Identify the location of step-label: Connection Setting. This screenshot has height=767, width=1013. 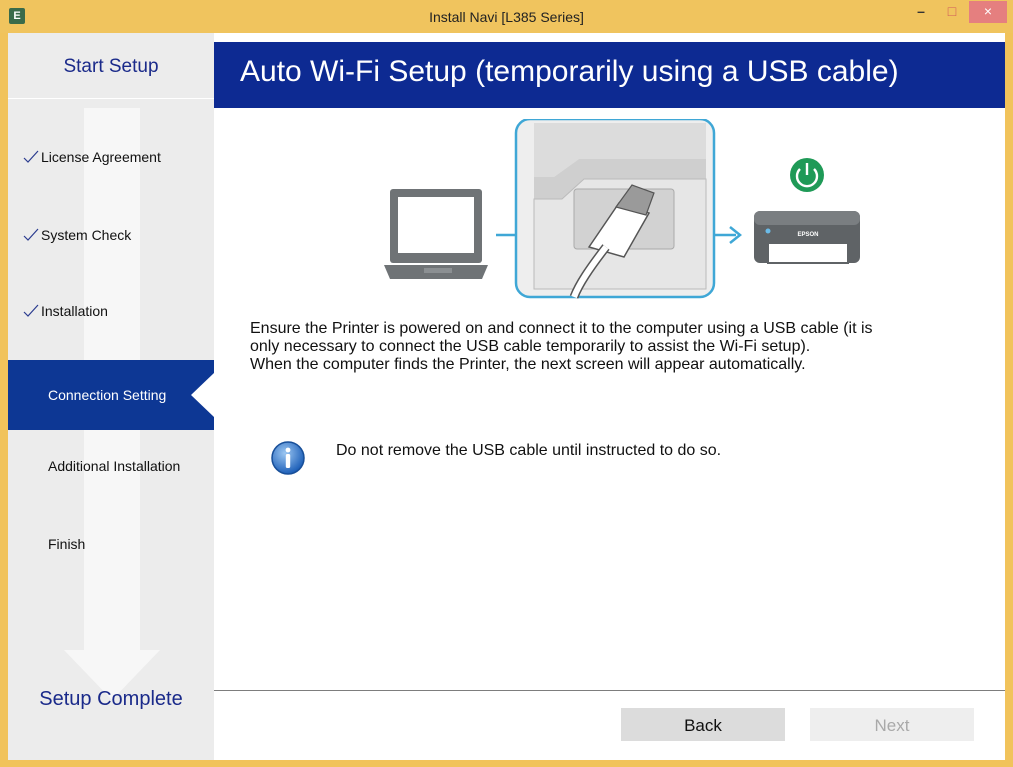
(107, 395).